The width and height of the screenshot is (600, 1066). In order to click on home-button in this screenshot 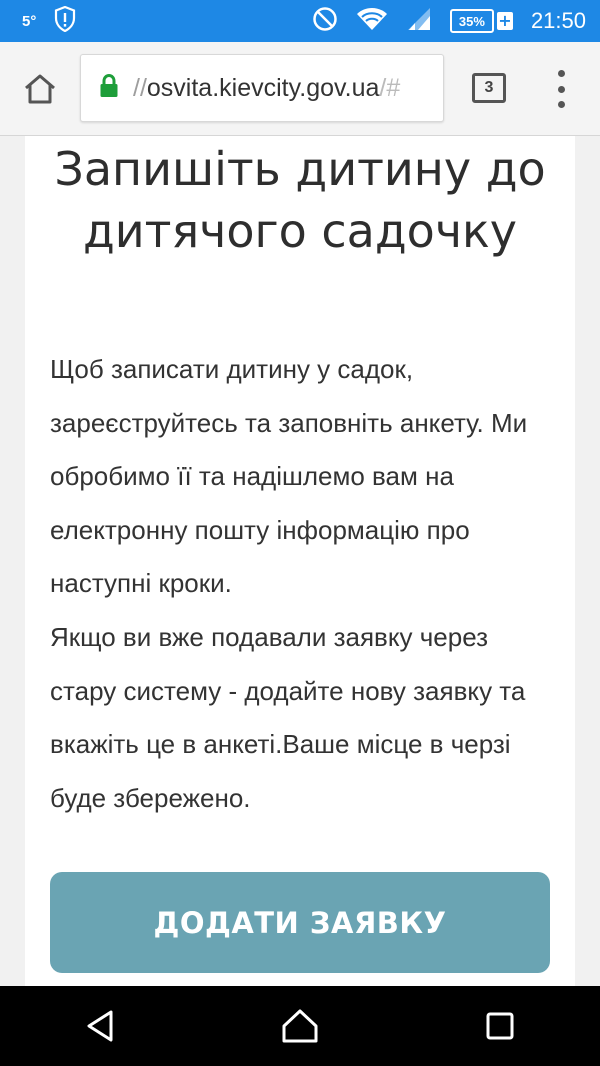, I will do `click(40, 89)`.